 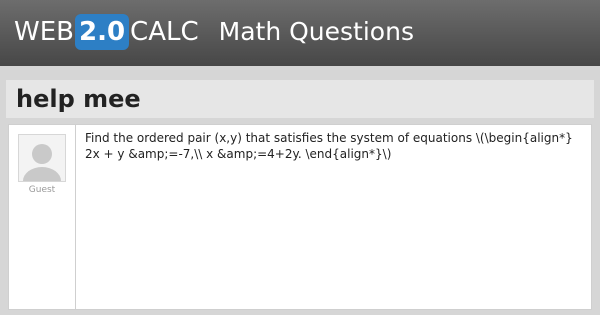 What do you see at coordinates (316, 32) in the screenshot?
I see `section-title-link: Math Questions` at bounding box center [316, 32].